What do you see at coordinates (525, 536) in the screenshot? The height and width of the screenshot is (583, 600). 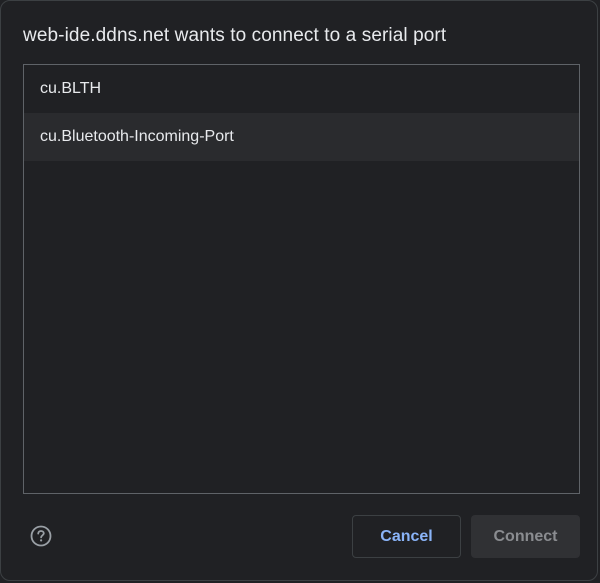 I see `connect-button: Connect` at bounding box center [525, 536].